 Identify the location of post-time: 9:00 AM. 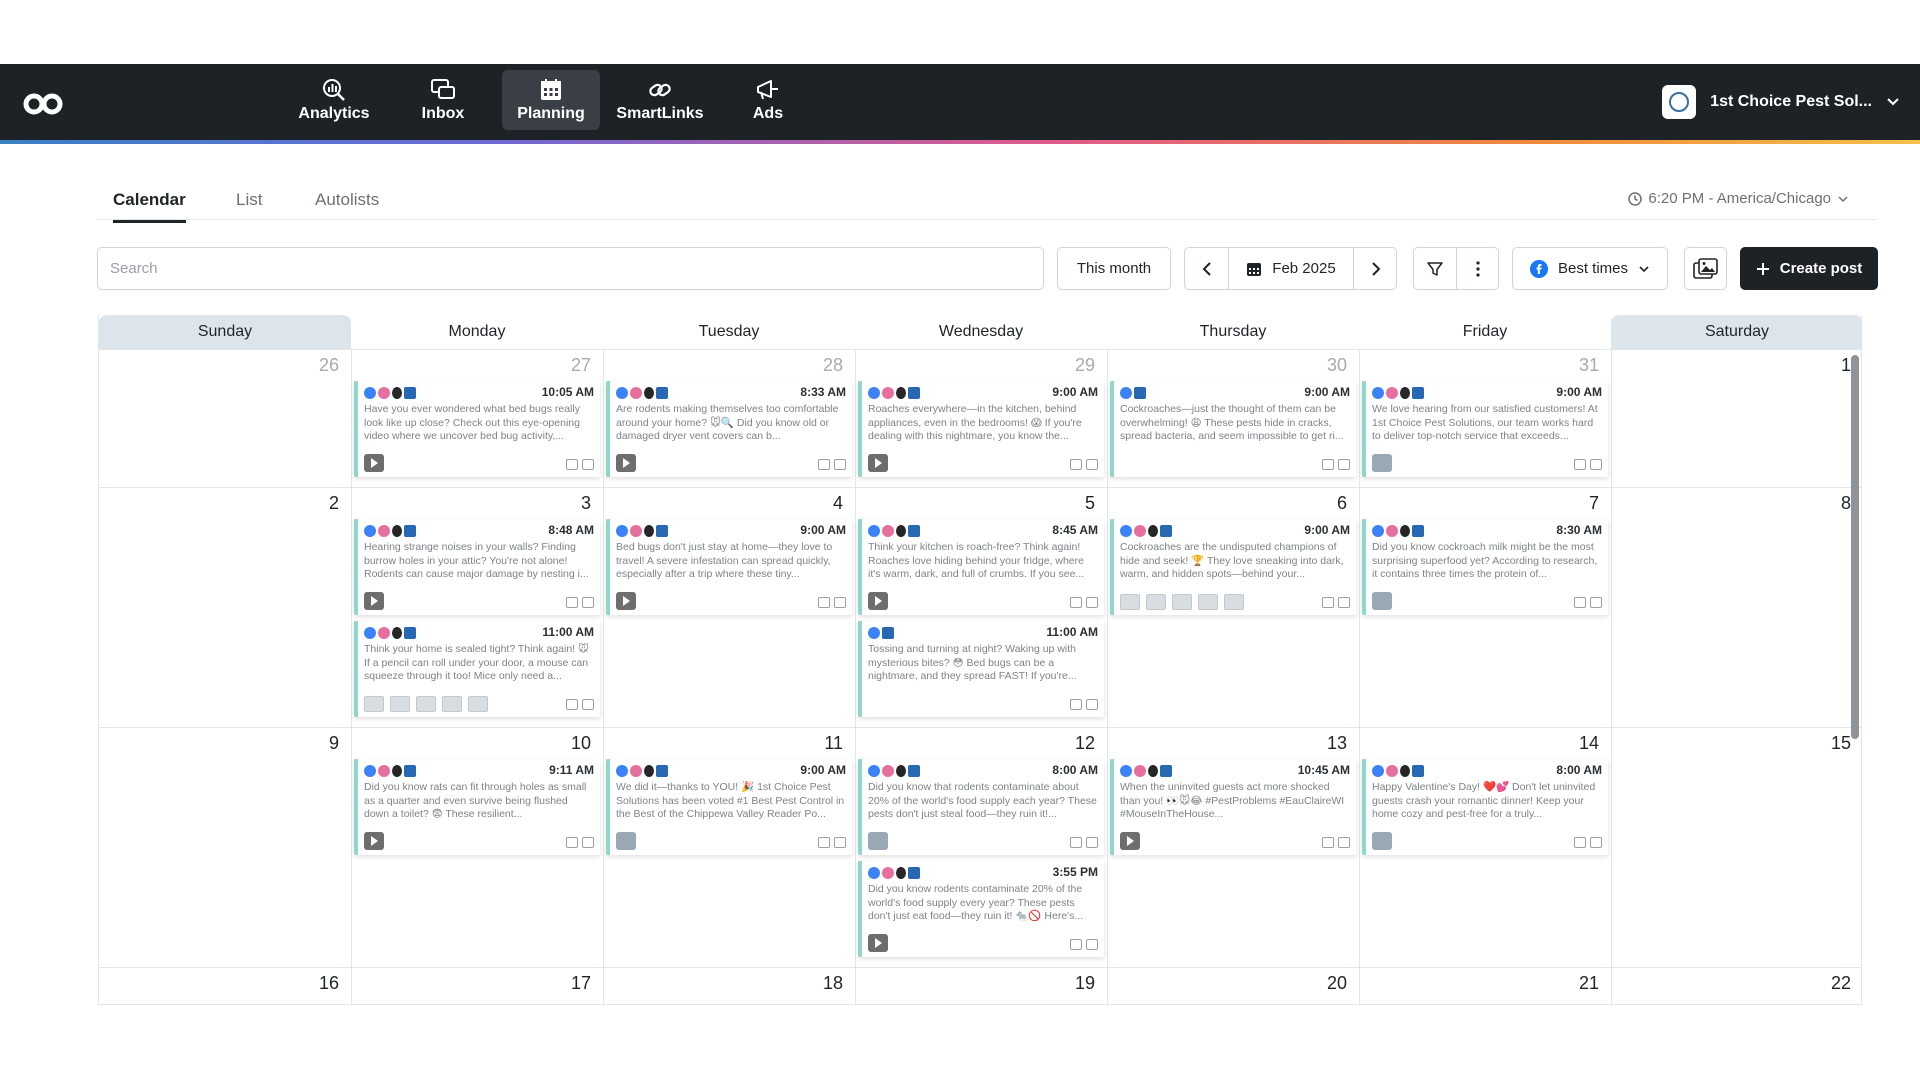
(823, 770).